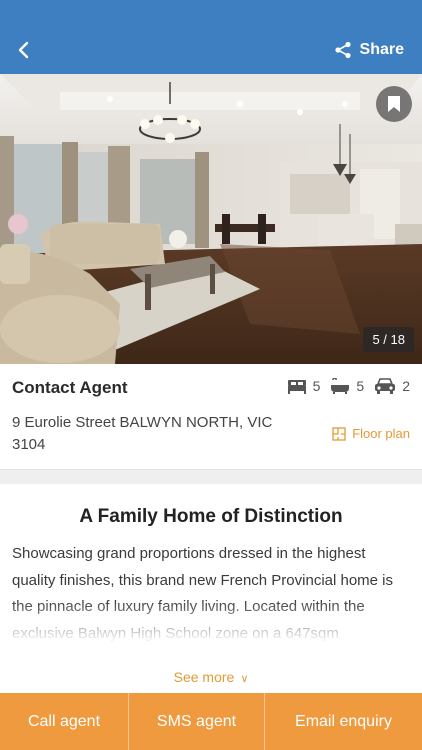  I want to click on call-agent-button: Call agent, so click(64, 721).